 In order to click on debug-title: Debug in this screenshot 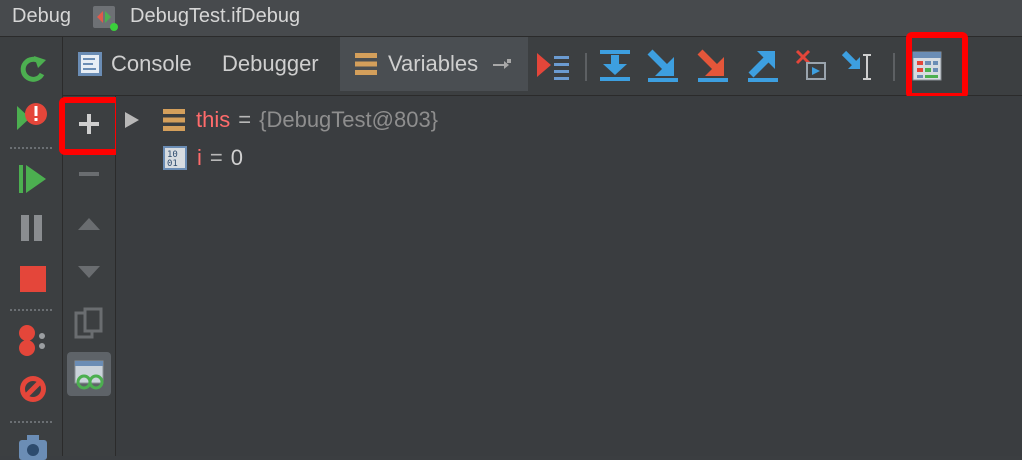, I will do `click(41, 16)`.